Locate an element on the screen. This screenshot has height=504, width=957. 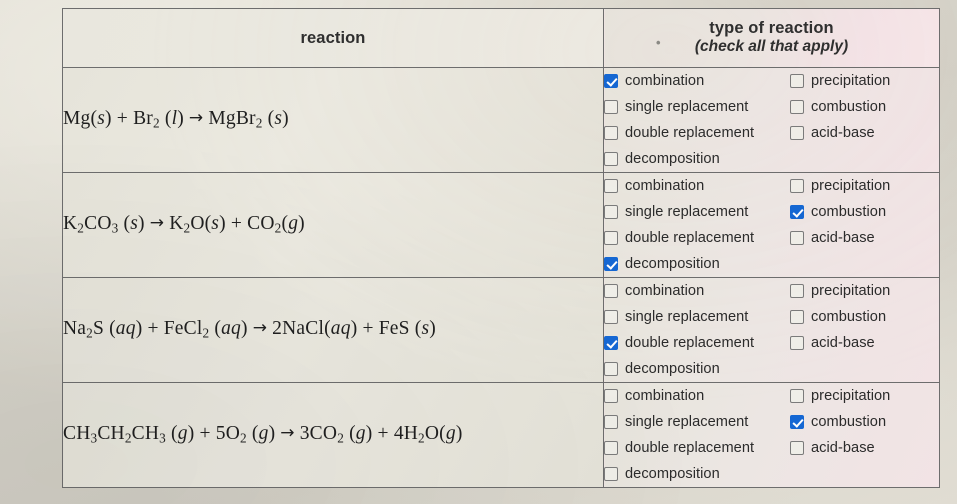
header-cell-reaction: reaction is located at coordinates (333, 38).